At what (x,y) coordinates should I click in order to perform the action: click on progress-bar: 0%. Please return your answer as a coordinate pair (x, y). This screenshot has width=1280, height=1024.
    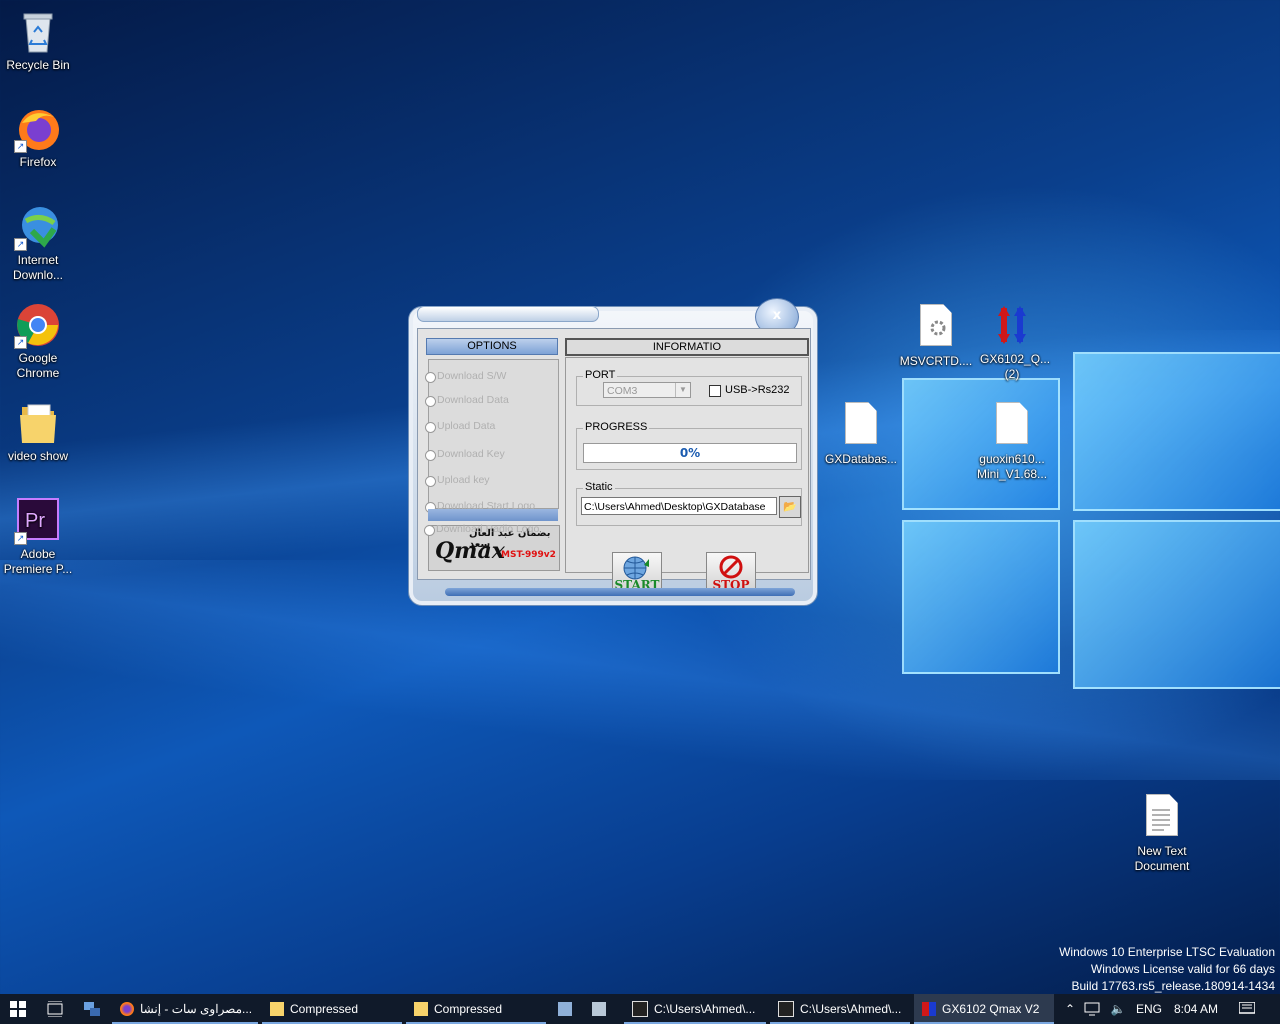
    Looking at the image, I should click on (690, 453).